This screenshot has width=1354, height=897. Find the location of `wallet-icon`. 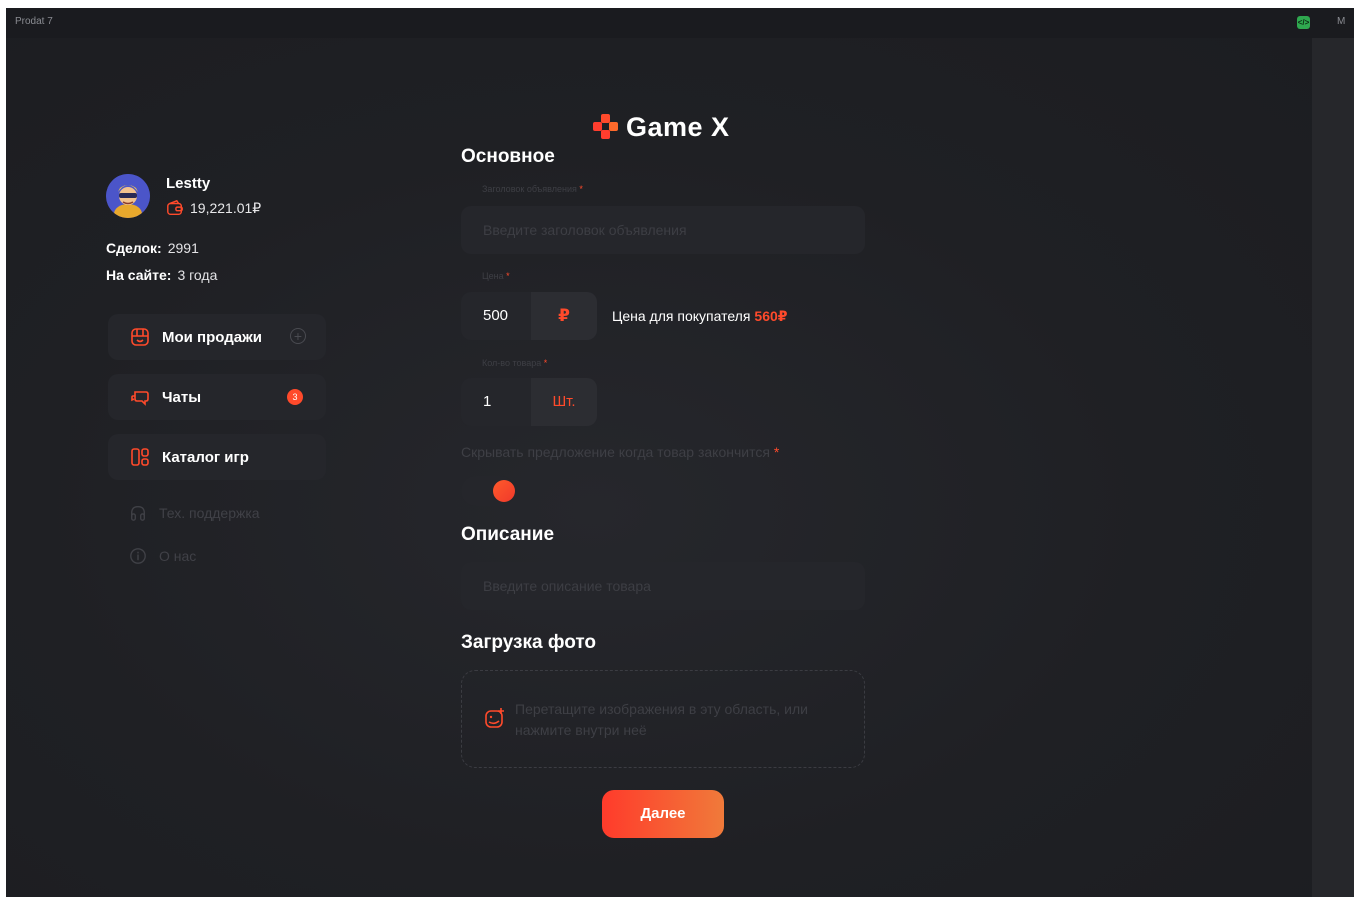

wallet-icon is located at coordinates (175, 207).